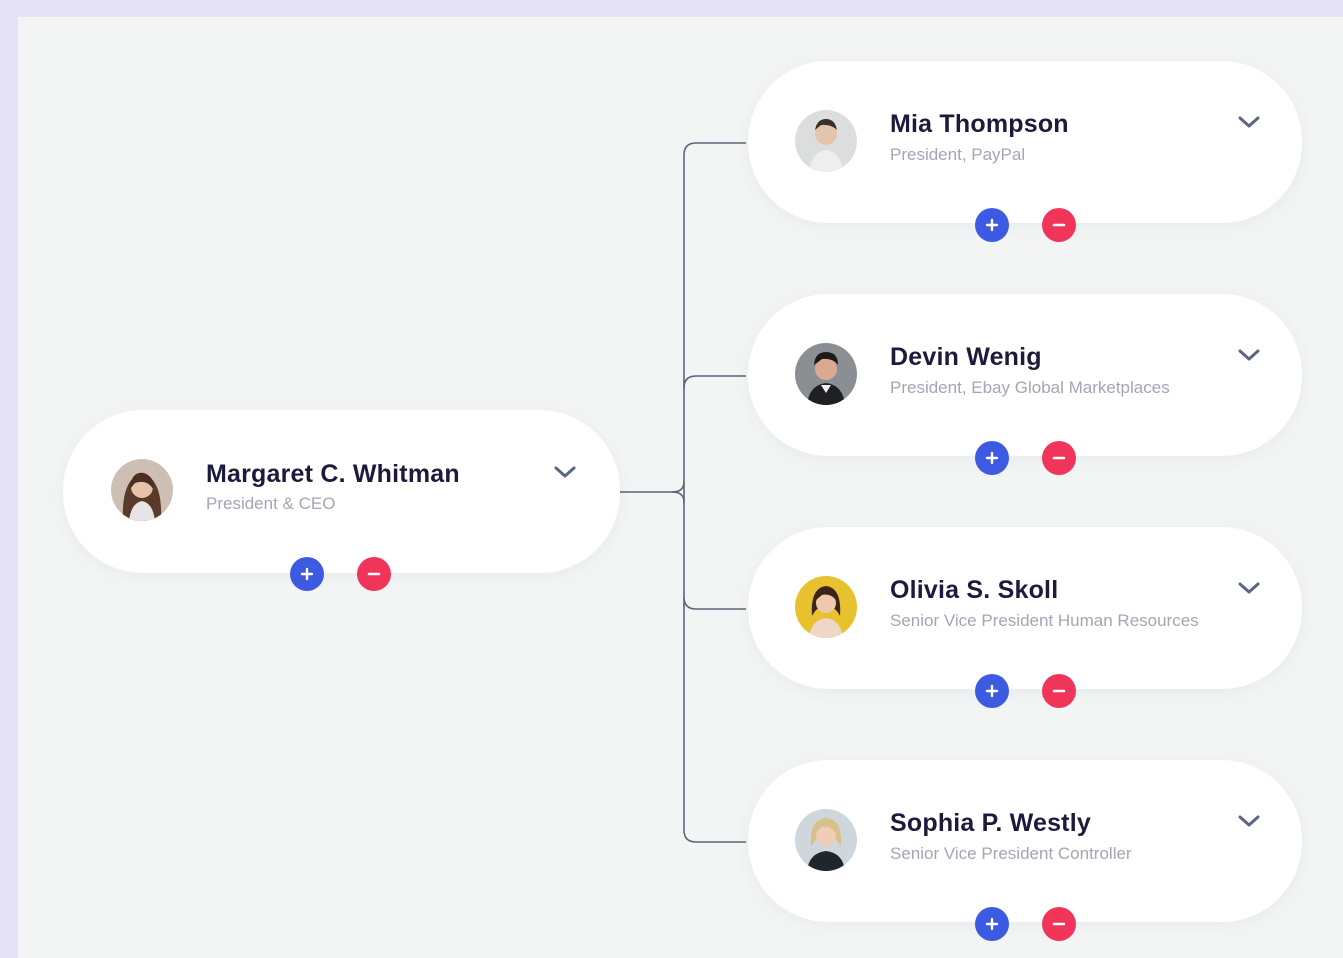  Describe the element at coordinates (341, 491) in the screenshot. I see `root-employee-card: Margaret C. Whitman President & CEO` at that location.